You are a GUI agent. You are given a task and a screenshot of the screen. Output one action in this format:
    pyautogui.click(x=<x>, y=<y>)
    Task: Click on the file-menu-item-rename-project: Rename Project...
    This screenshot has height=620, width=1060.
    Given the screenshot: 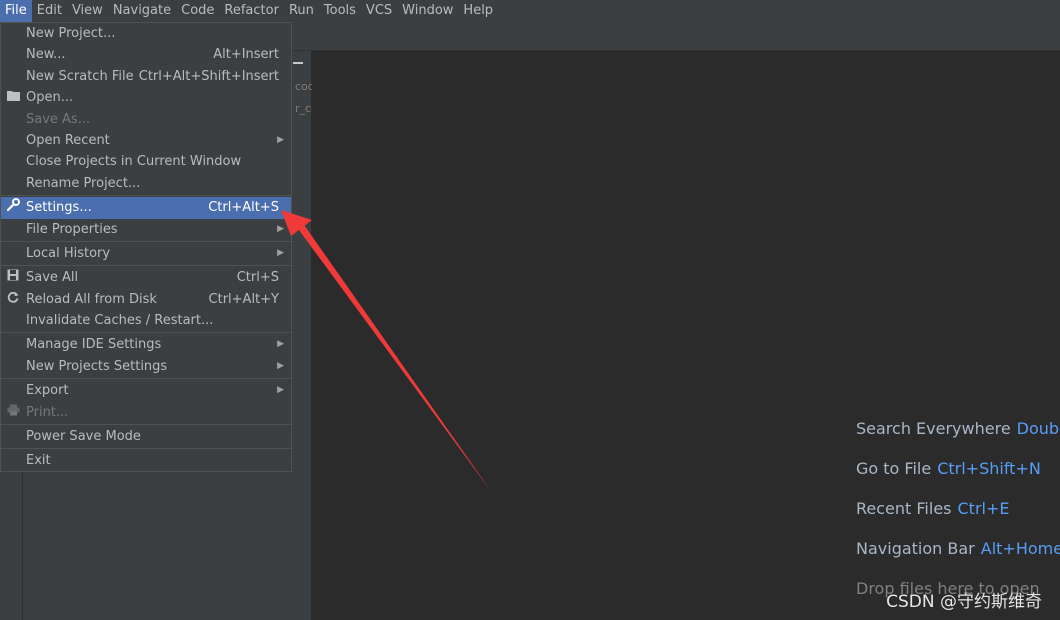 What is the action you would take?
    pyautogui.click(x=146, y=183)
    